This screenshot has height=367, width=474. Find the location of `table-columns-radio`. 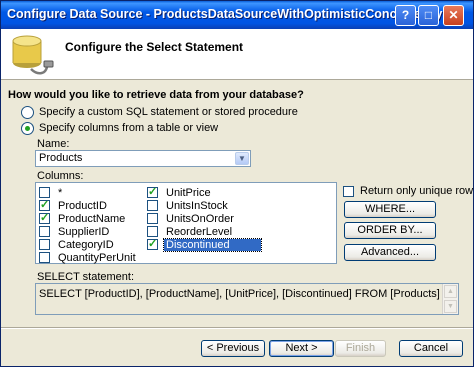

table-columns-radio is located at coordinates (27, 128).